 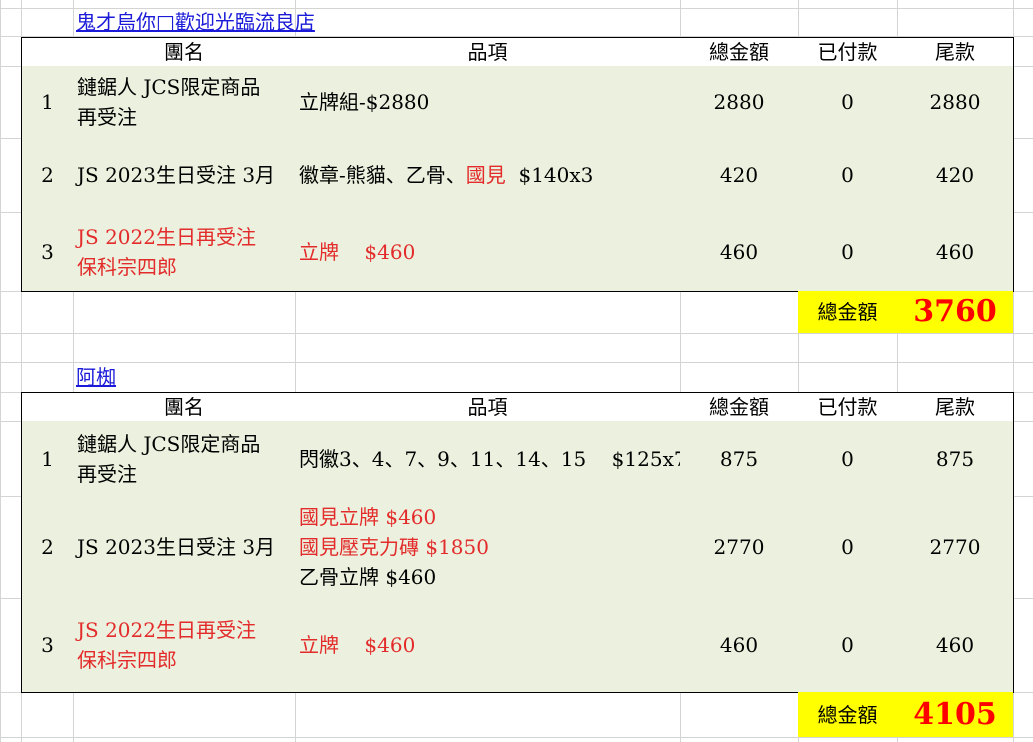 What do you see at coordinates (955, 312) in the screenshot?
I see `sum-value: 3760` at bounding box center [955, 312].